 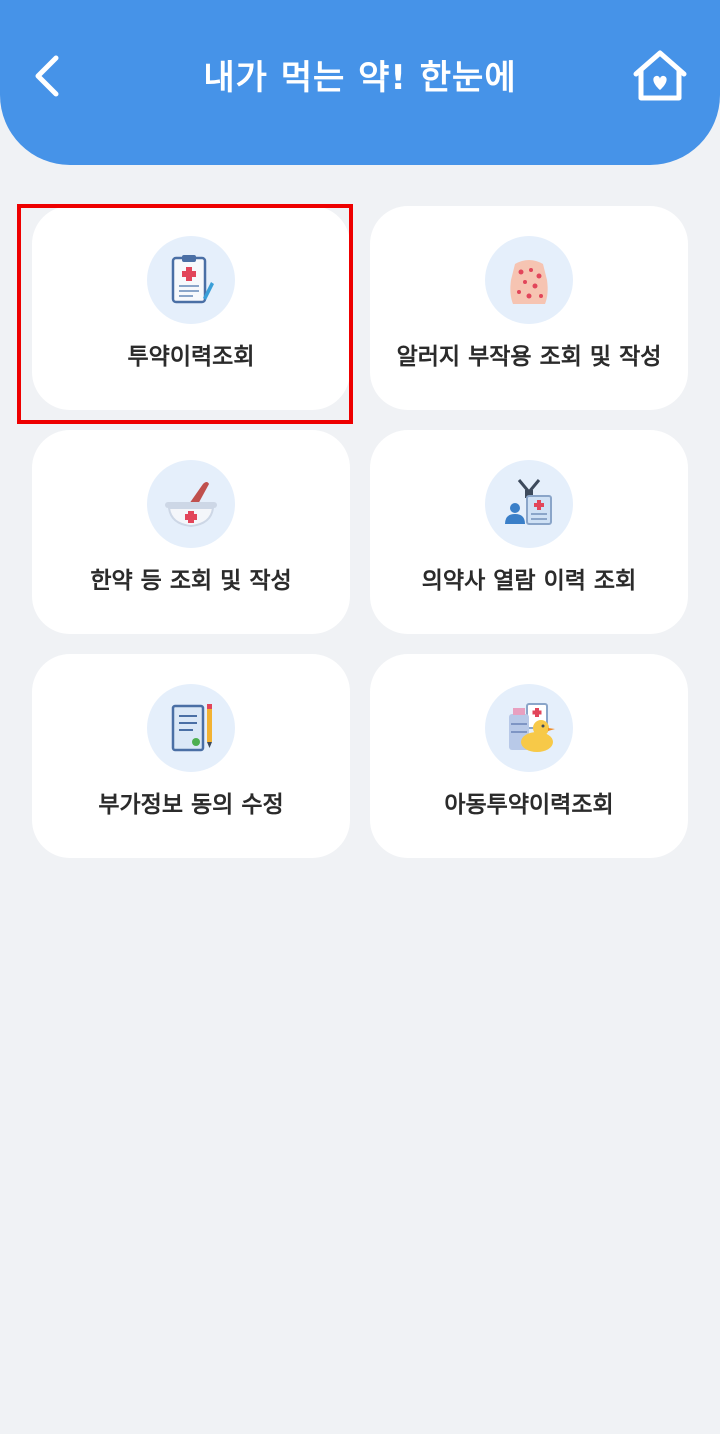 I want to click on clipboard-icon, so click(x=191, y=280).